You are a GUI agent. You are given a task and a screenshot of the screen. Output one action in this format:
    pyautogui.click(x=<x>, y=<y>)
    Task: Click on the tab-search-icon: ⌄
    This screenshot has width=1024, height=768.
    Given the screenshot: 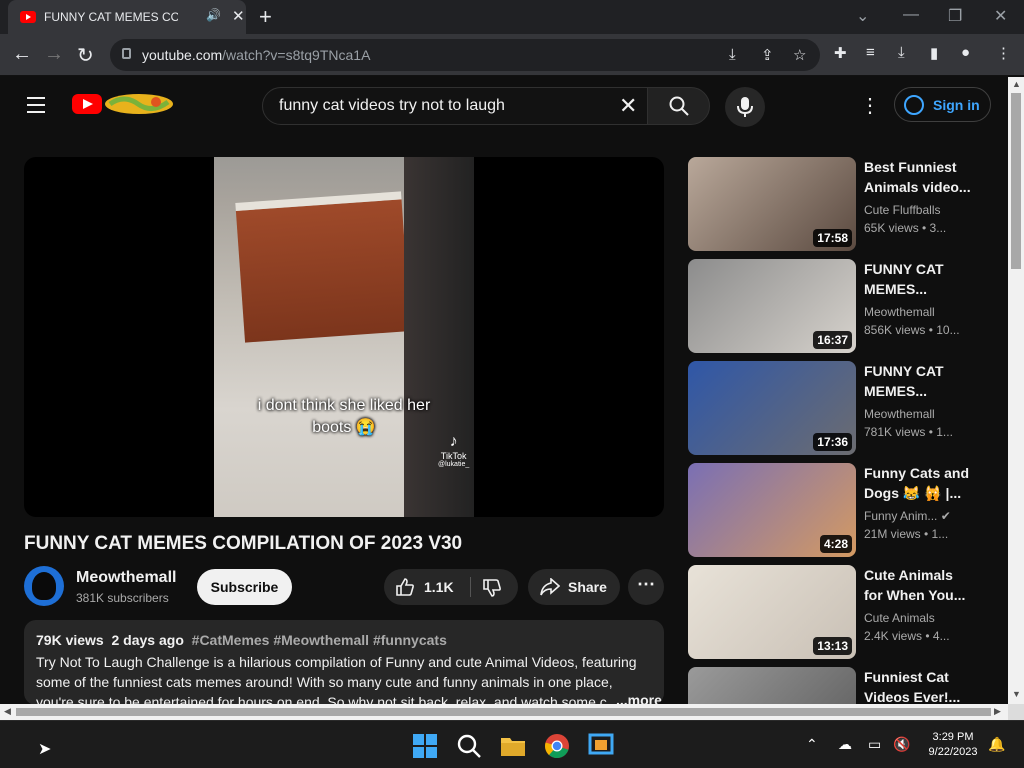 What is the action you would take?
    pyautogui.click(x=862, y=16)
    